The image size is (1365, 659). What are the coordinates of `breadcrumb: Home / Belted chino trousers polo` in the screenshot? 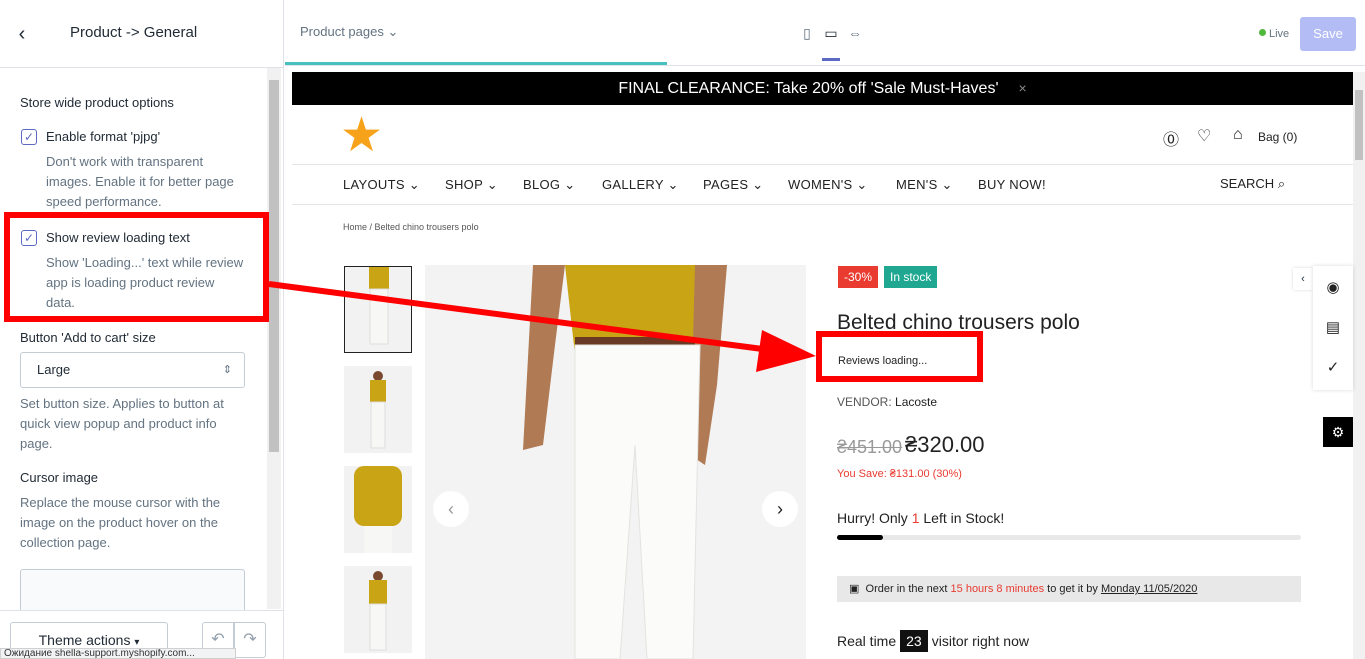 It's located at (411, 227).